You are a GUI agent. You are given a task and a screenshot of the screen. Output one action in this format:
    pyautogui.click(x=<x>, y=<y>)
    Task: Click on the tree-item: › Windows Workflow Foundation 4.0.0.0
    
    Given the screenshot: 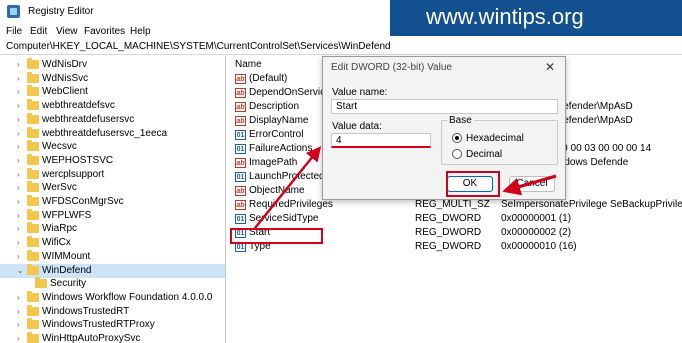 What is the action you would take?
    pyautogui.click(x=112, y=297)
    